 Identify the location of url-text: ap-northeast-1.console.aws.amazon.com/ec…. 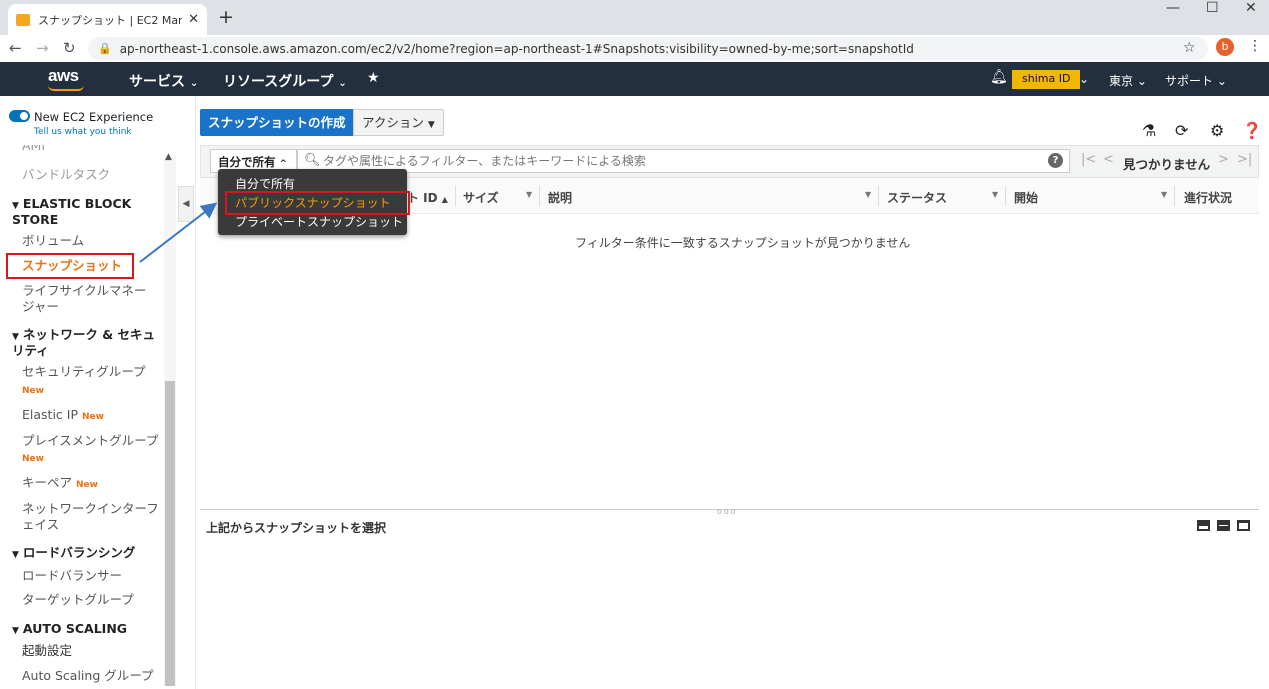
(516, 48).